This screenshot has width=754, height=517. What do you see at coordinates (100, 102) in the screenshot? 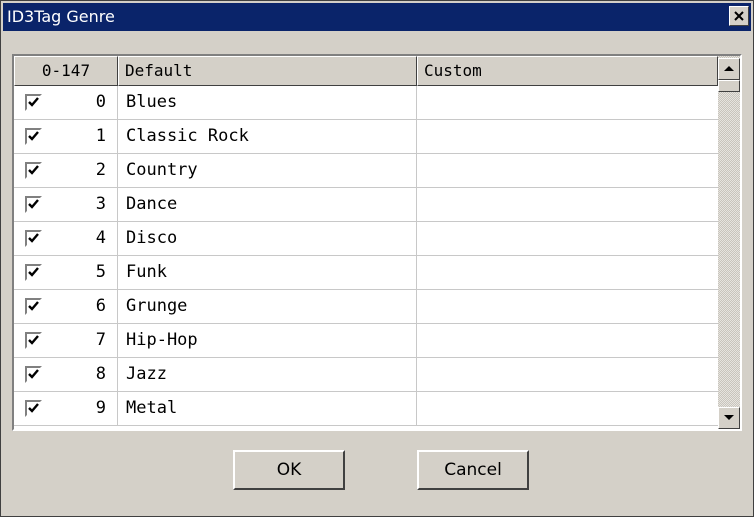
I see `genre-number: 0` at bounding box center [100, 102].